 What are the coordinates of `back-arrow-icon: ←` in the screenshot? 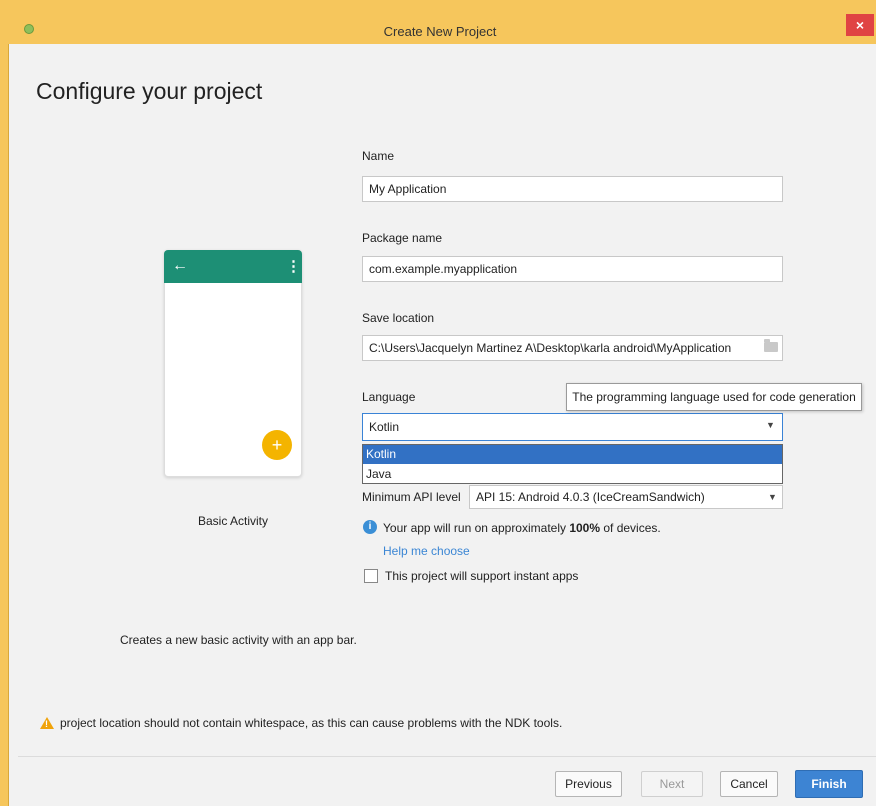 It's located at (180, 265).